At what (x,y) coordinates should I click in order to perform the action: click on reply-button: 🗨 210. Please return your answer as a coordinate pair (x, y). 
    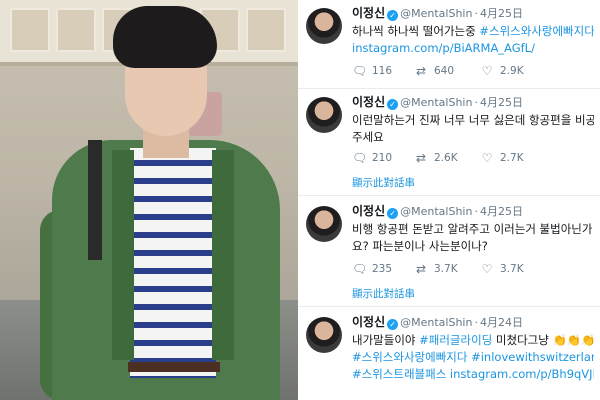
    Looking at the image, I should click on (372, 158).